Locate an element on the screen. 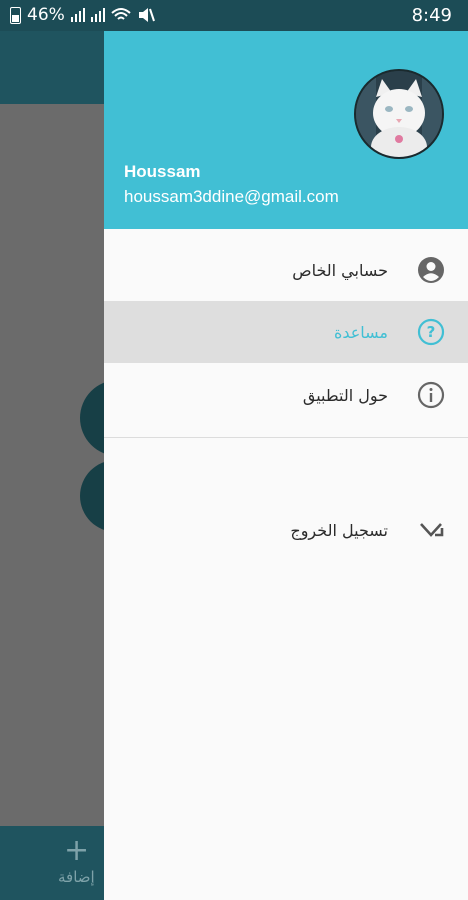  account-circle-icon is located at coordinates (431, 270).